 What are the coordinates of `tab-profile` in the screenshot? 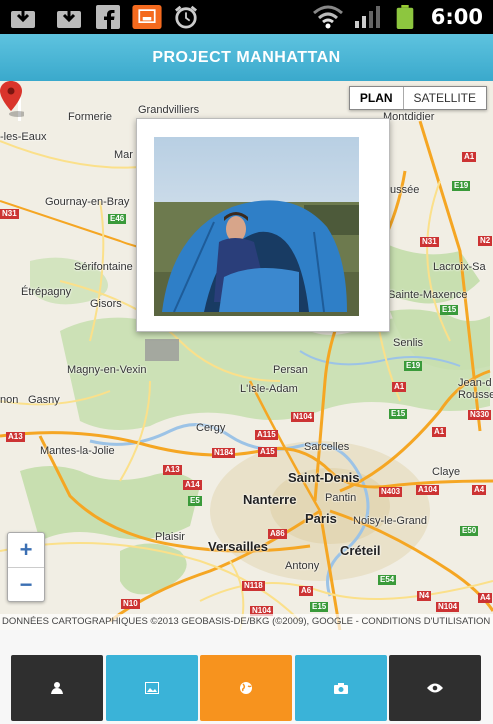 It's located at (57, 688).